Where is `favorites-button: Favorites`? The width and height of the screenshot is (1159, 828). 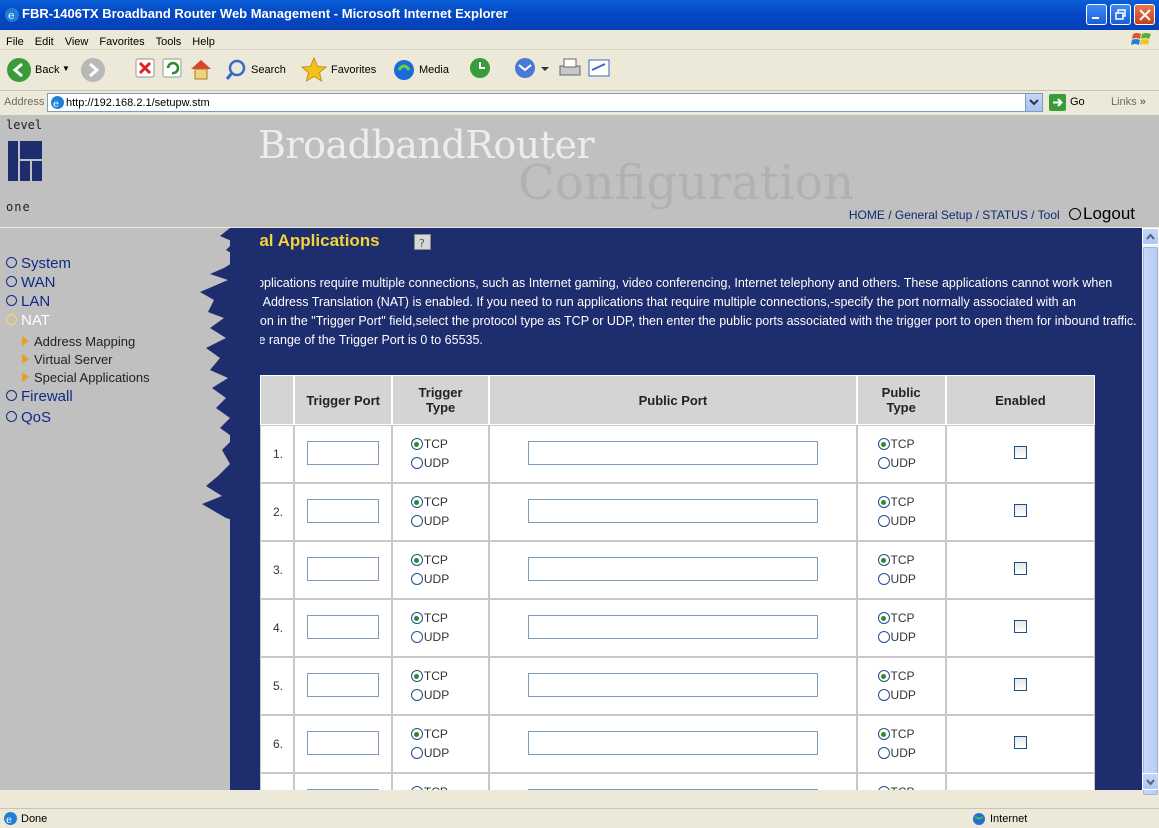
favorites-button: Favorites is located at coordinates (342, 71).